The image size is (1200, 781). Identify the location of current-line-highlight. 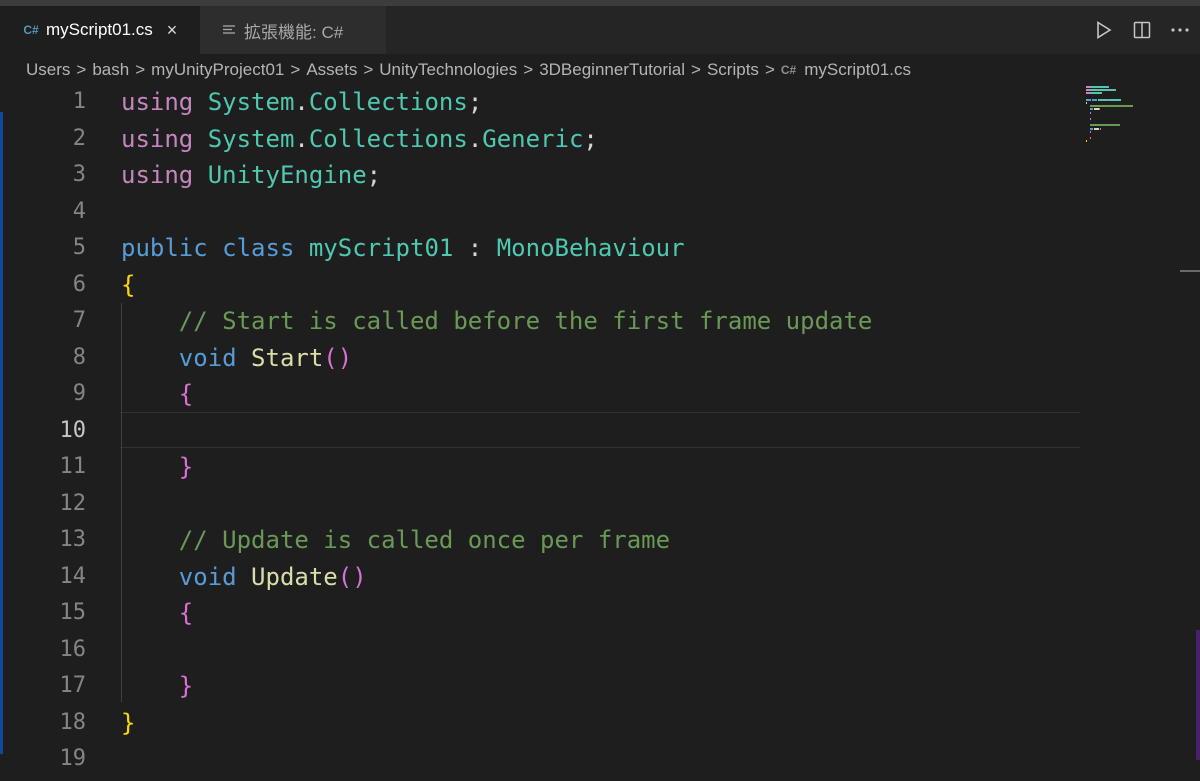
(600, 430).